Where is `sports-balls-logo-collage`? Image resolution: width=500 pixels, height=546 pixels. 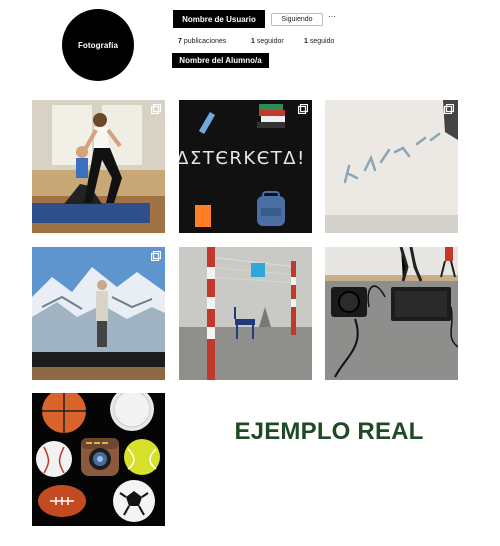 sports-balls-logo-collage is located at coordinates (98, 459).